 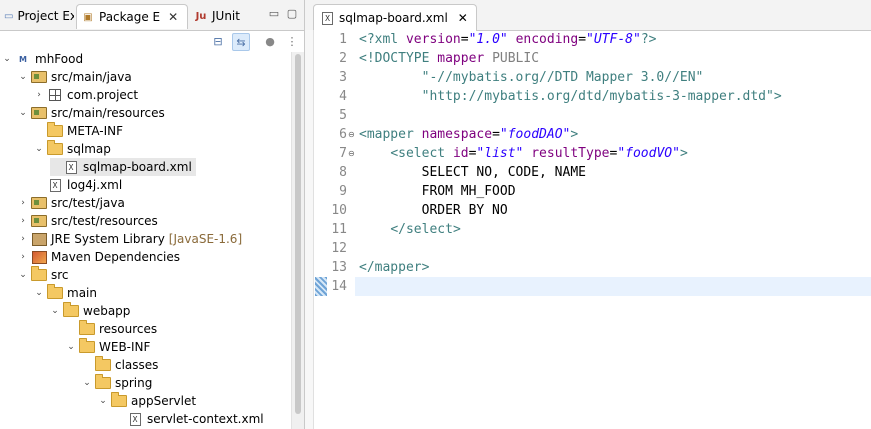 What do you see at coordinates (205, 239) in the screenshot?
I see `tree-node-decoration: [JavaSE-1.6]` at bounding box center [205, 239].